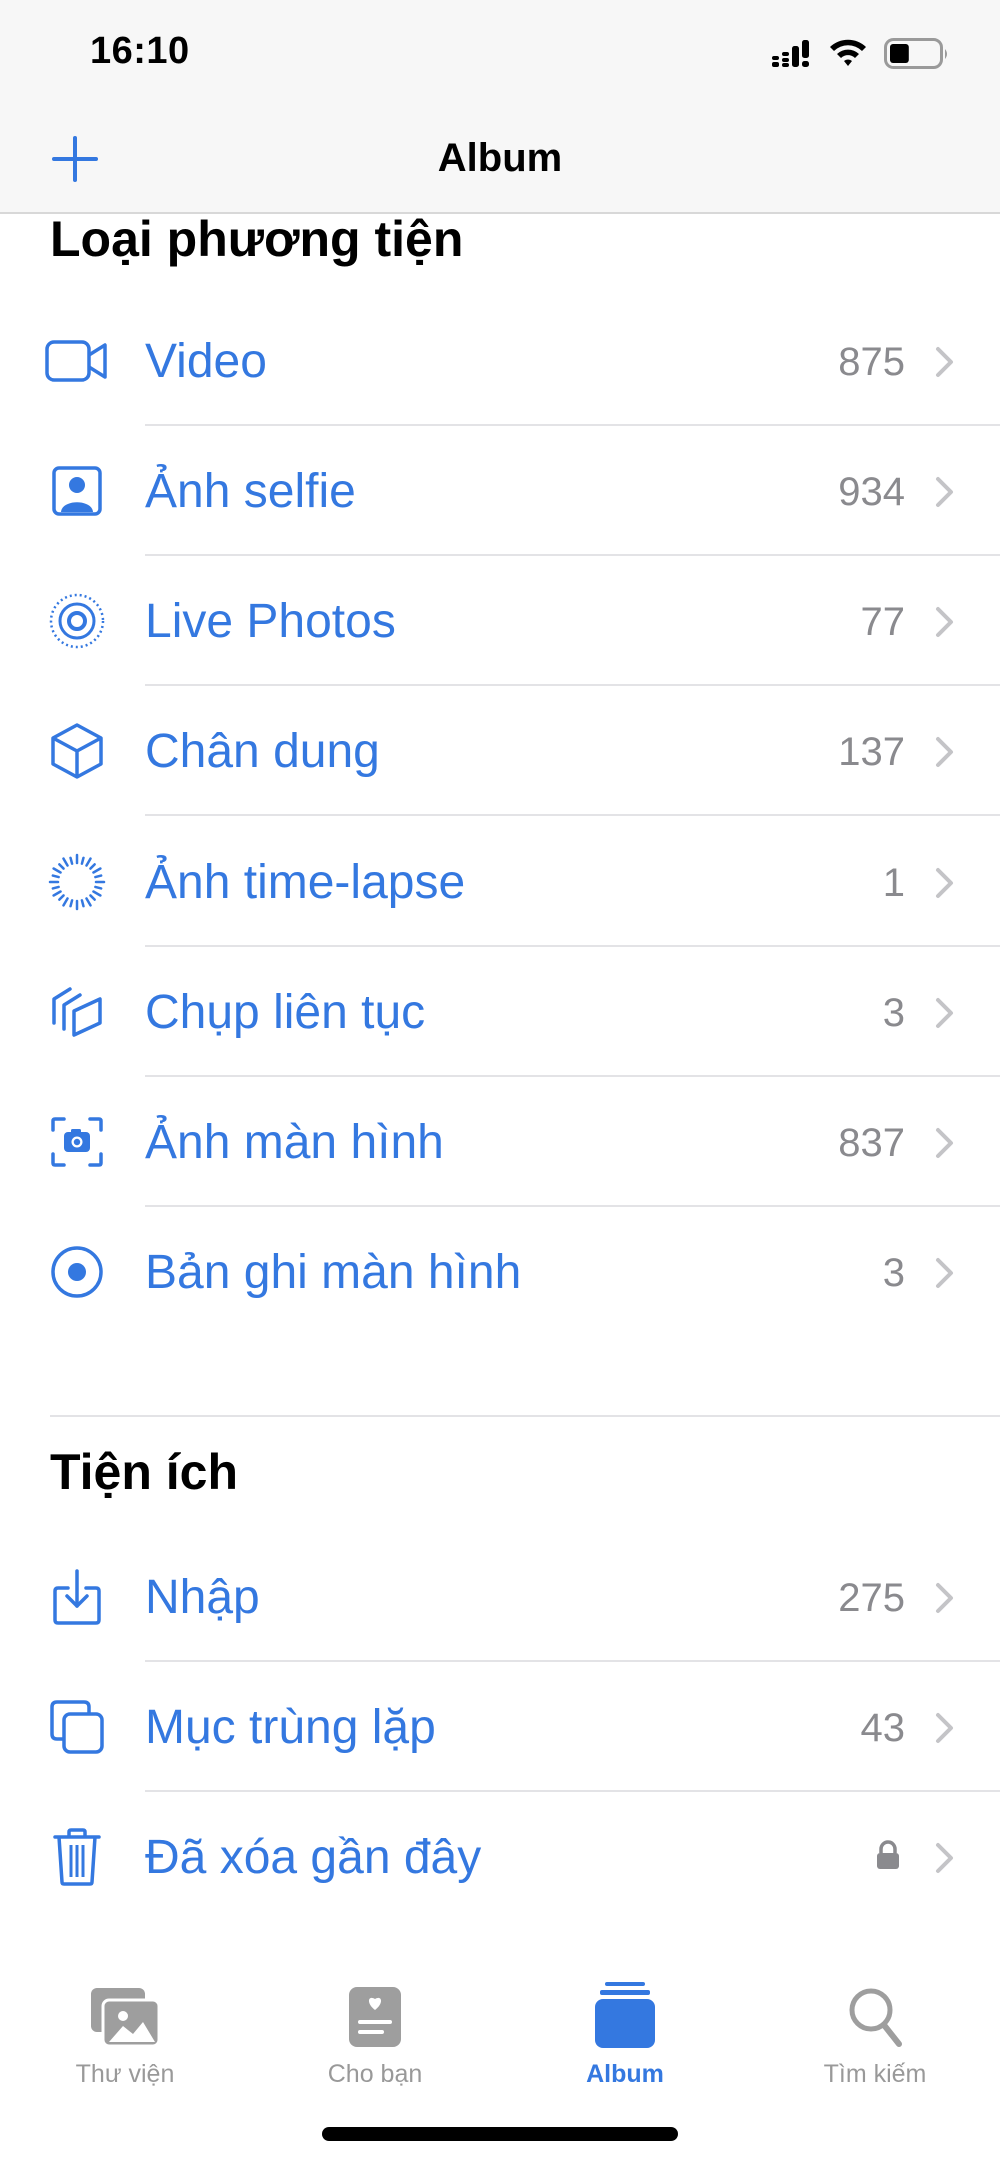  I want to click on section-divider, so click(525, 1416).